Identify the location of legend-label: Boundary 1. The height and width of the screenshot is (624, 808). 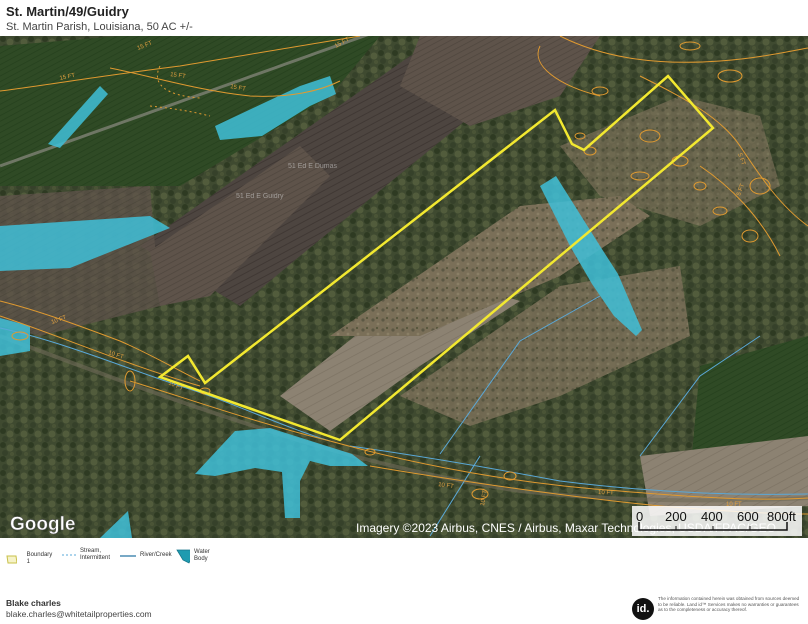
(39, 558).